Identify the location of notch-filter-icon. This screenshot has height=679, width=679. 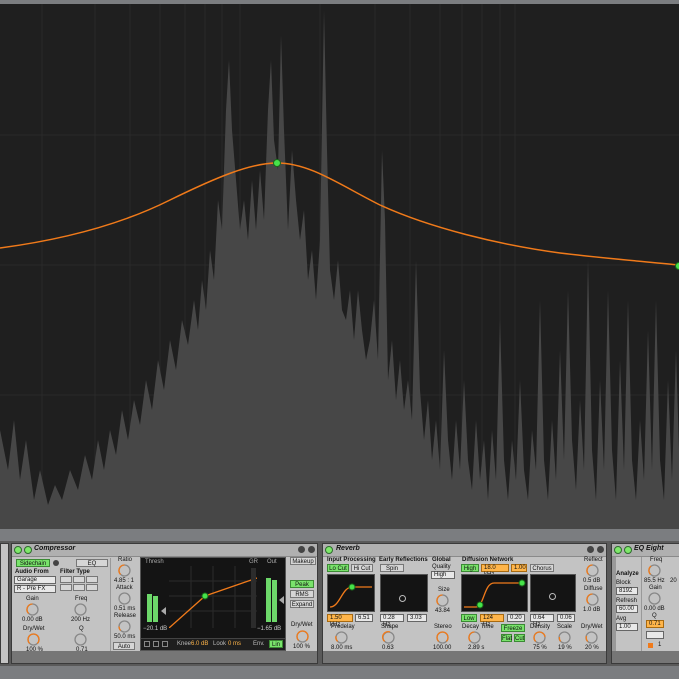
(66, 587).